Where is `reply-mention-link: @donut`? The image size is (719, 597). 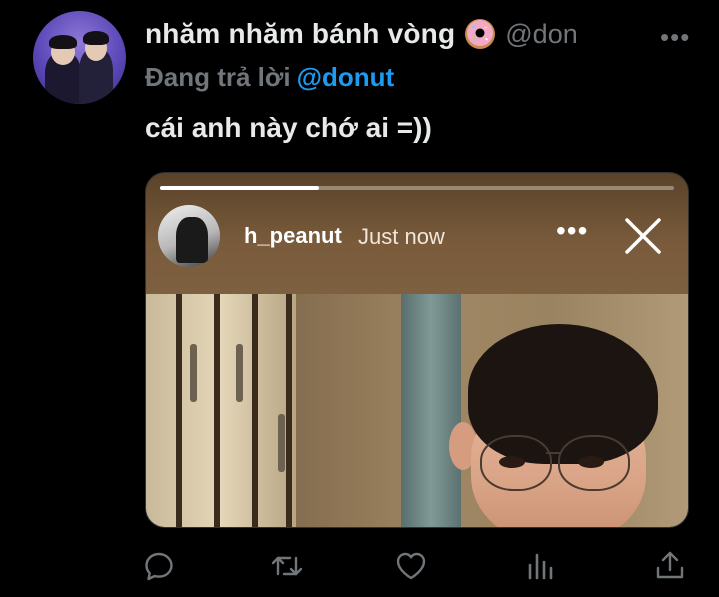
reply-mention-link: @donut is located at coordinates (346, 77).